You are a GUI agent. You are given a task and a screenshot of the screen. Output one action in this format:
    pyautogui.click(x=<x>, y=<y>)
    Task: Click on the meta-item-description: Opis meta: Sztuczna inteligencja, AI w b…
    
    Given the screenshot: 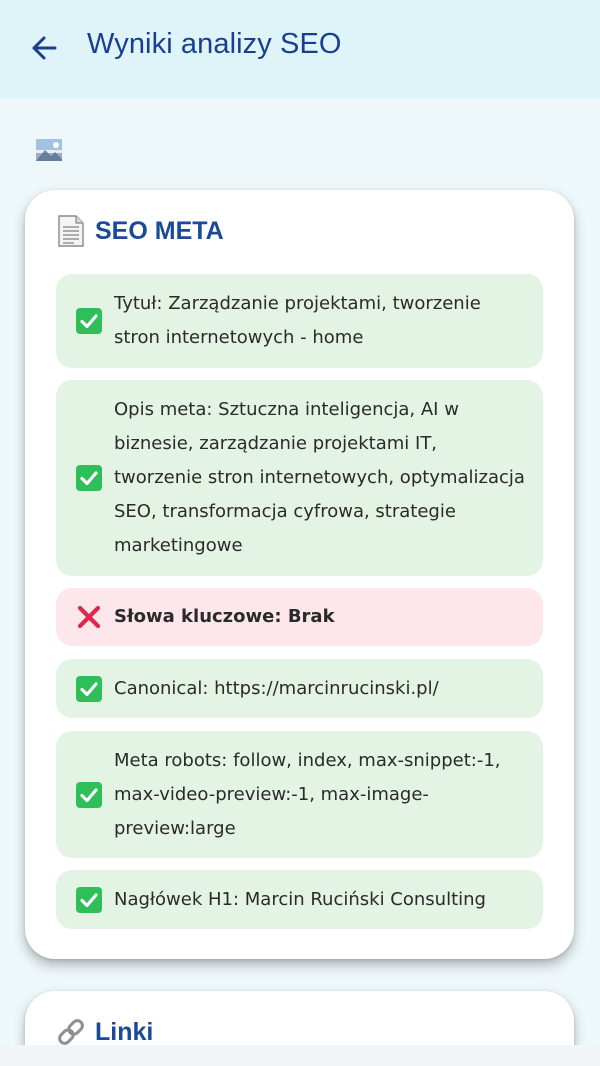 What is the action you would take?
    pyautogui.click(x=299, y=478)
    